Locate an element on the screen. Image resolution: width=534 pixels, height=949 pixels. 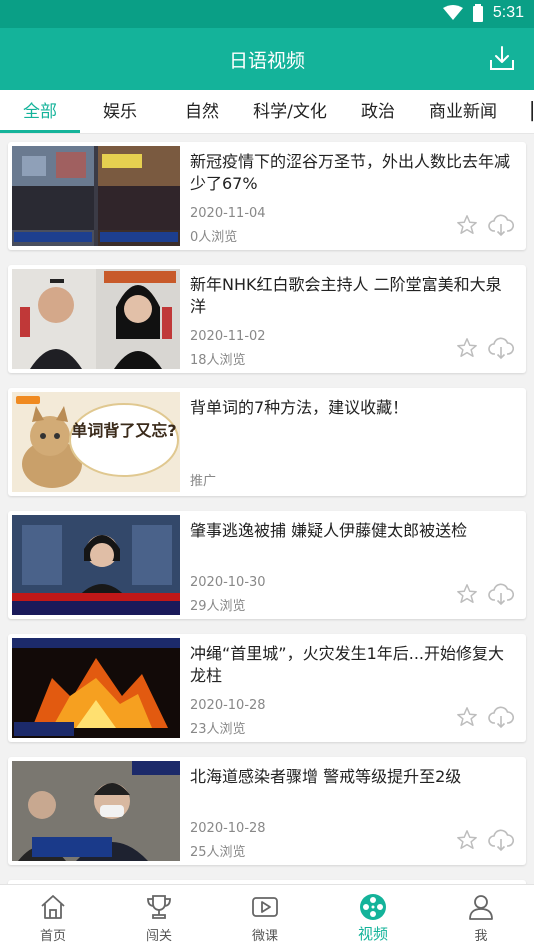
promo-tag: 推广 is located at coordinates (203, 481).